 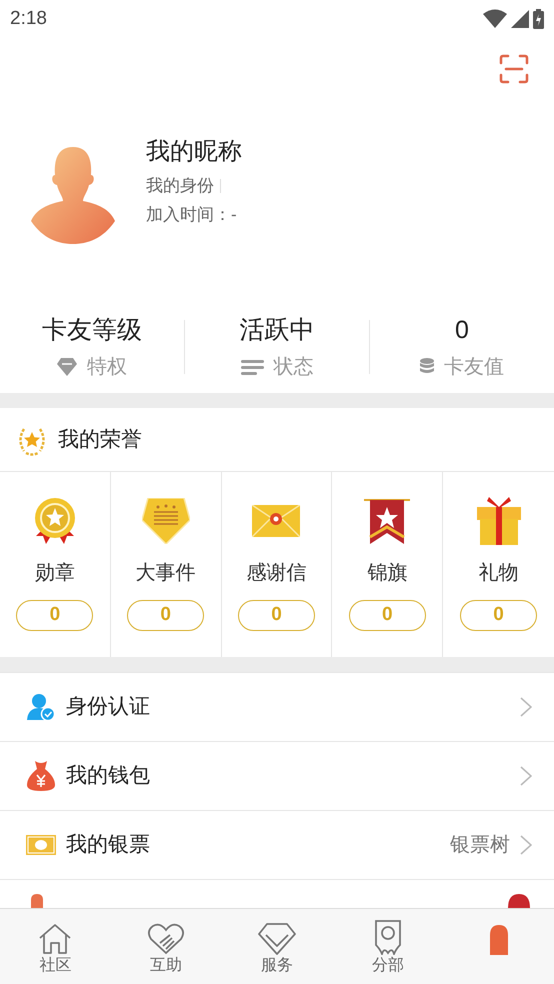 I want to click on avatar-icon, so click(x=73, y=195).